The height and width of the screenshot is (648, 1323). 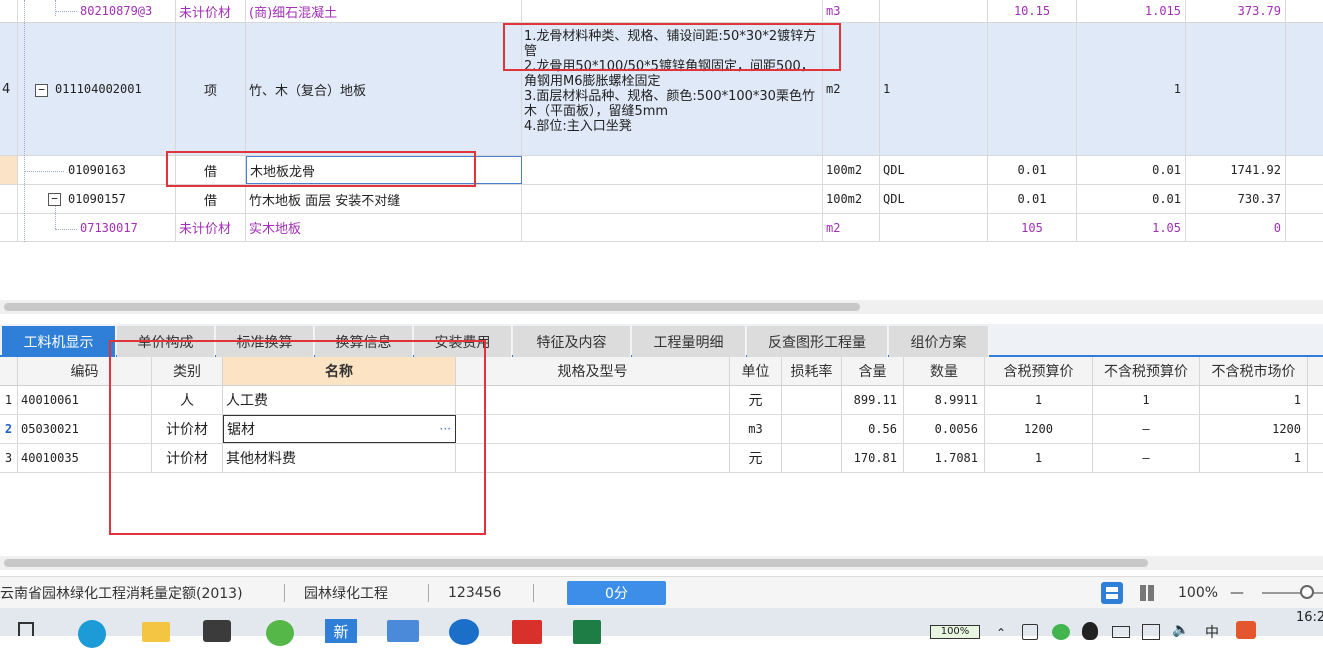 What do you see at coordinates (593, 371) in the screenshot?
I see `column-header-spec: 规格及型号` at bounding box center [593, 371].